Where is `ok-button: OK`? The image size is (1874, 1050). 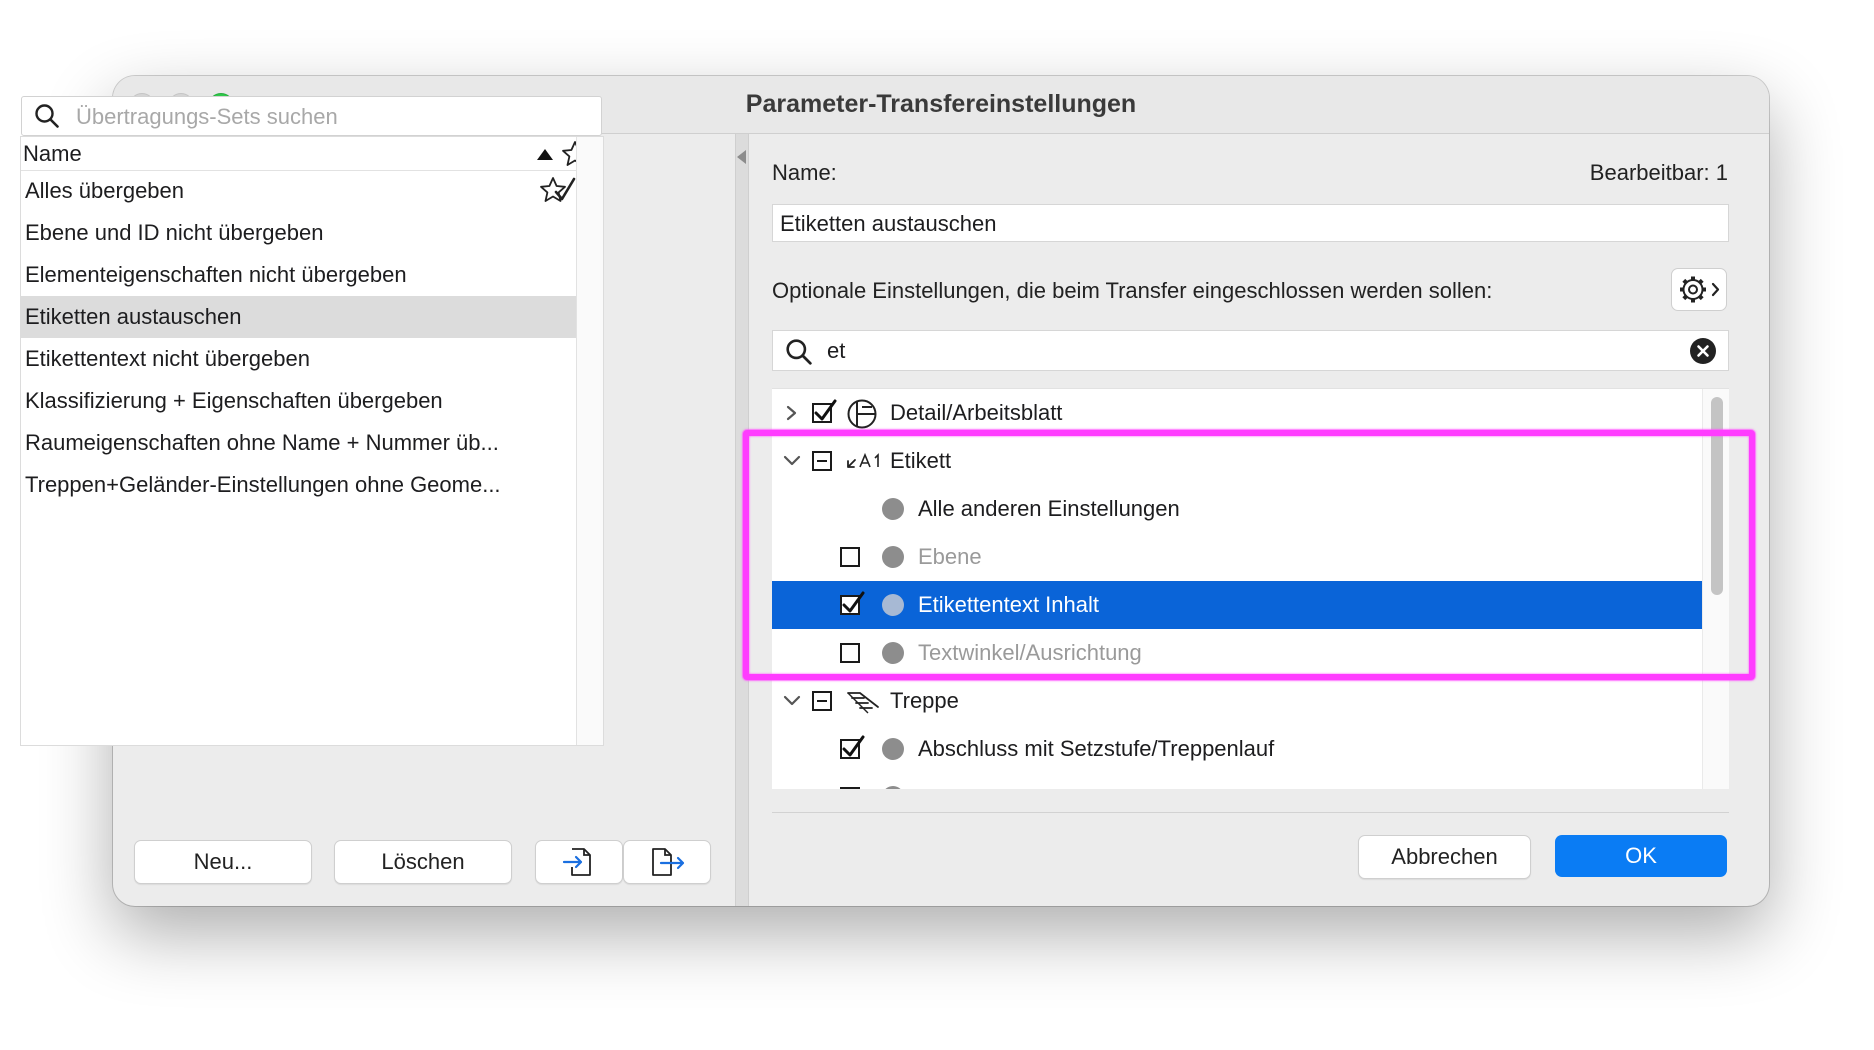
ok-button: OK is located at coordinates (1641, 856).